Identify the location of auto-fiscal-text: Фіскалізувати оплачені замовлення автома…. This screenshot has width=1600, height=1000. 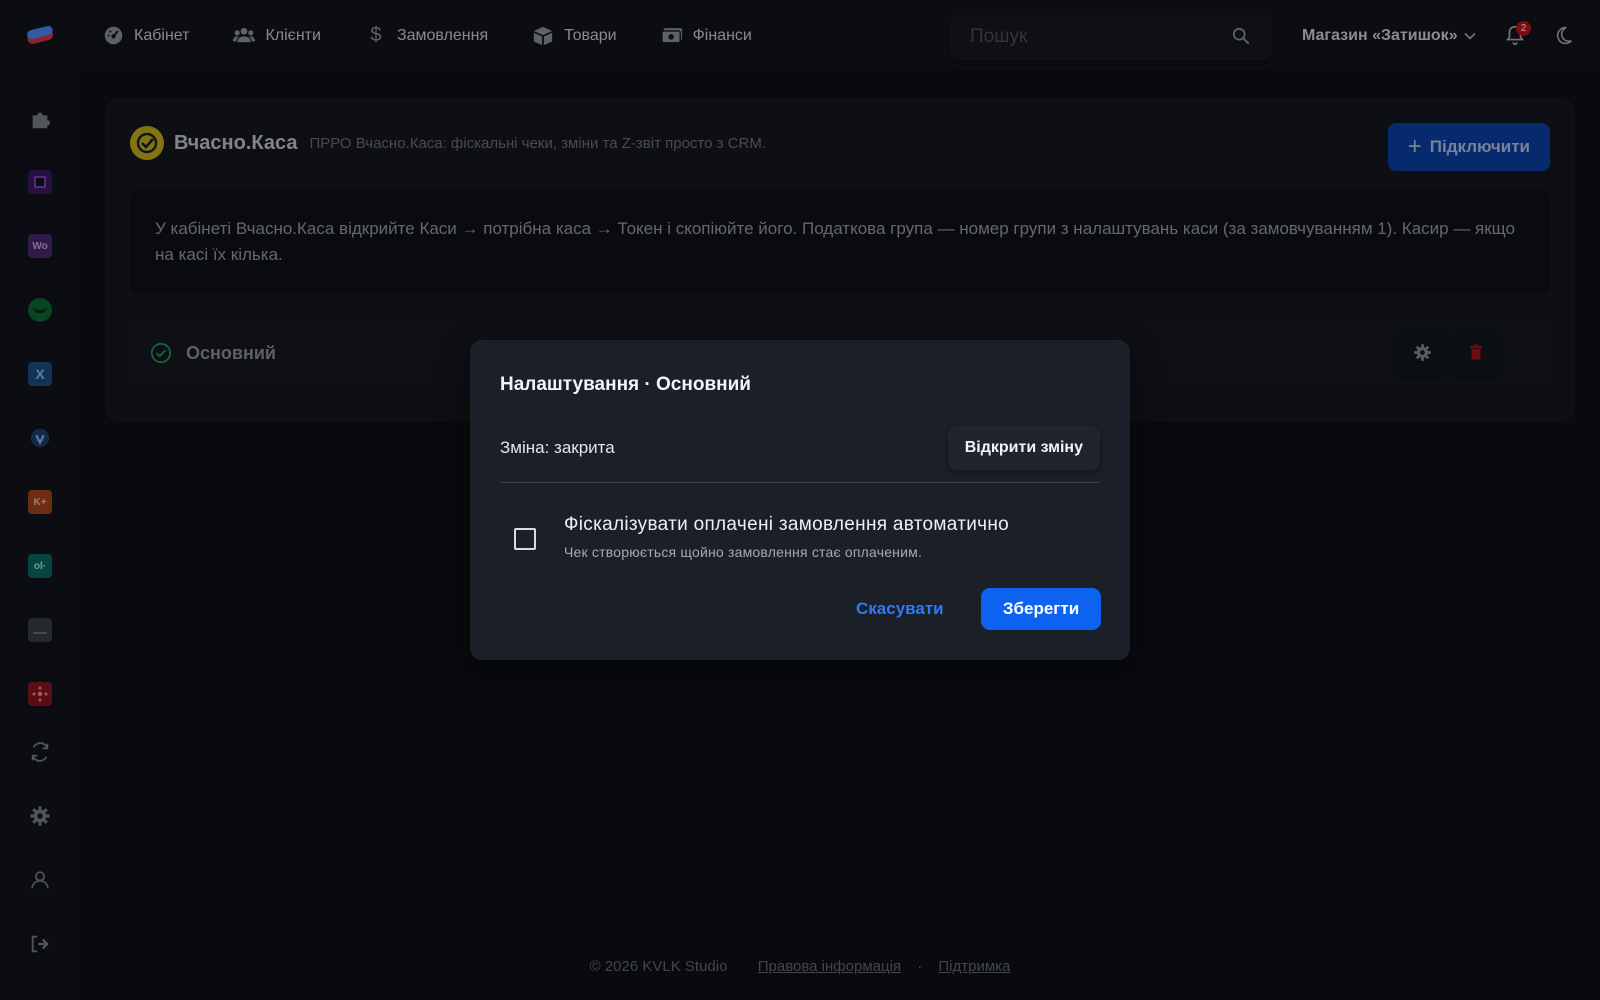
(786, 537).